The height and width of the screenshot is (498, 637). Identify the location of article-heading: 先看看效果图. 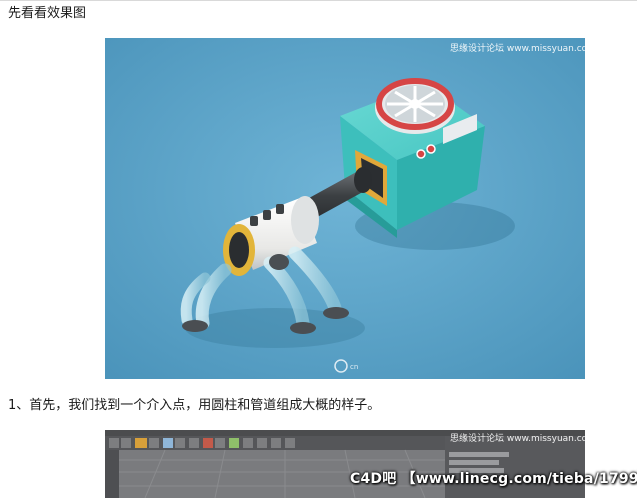
(47, 13).